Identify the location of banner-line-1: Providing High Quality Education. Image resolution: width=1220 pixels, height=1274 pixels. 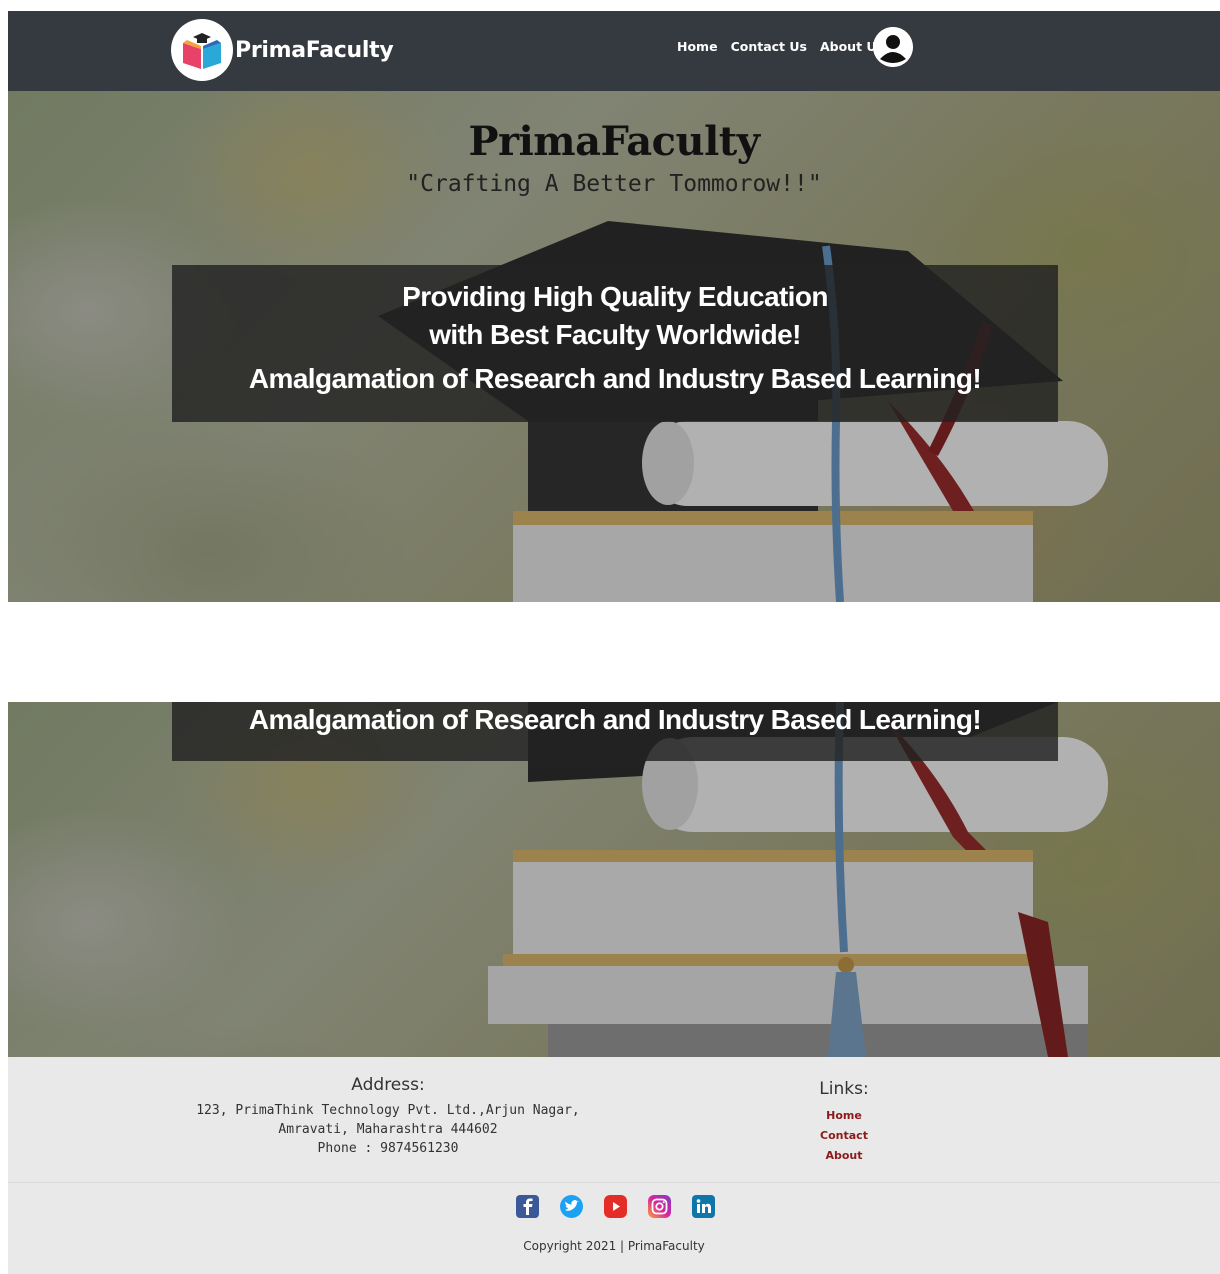
(615, 296).